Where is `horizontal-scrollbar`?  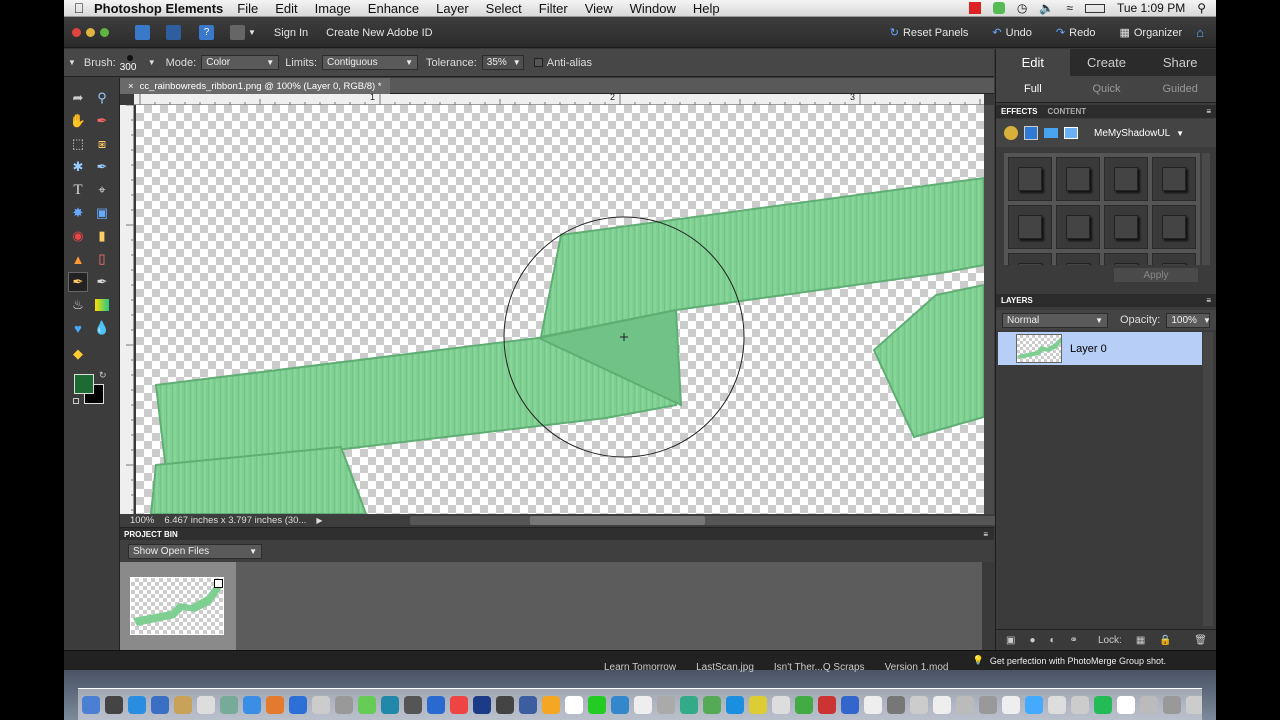 horizontal-scrollbar is located at coordinates (720, 520).